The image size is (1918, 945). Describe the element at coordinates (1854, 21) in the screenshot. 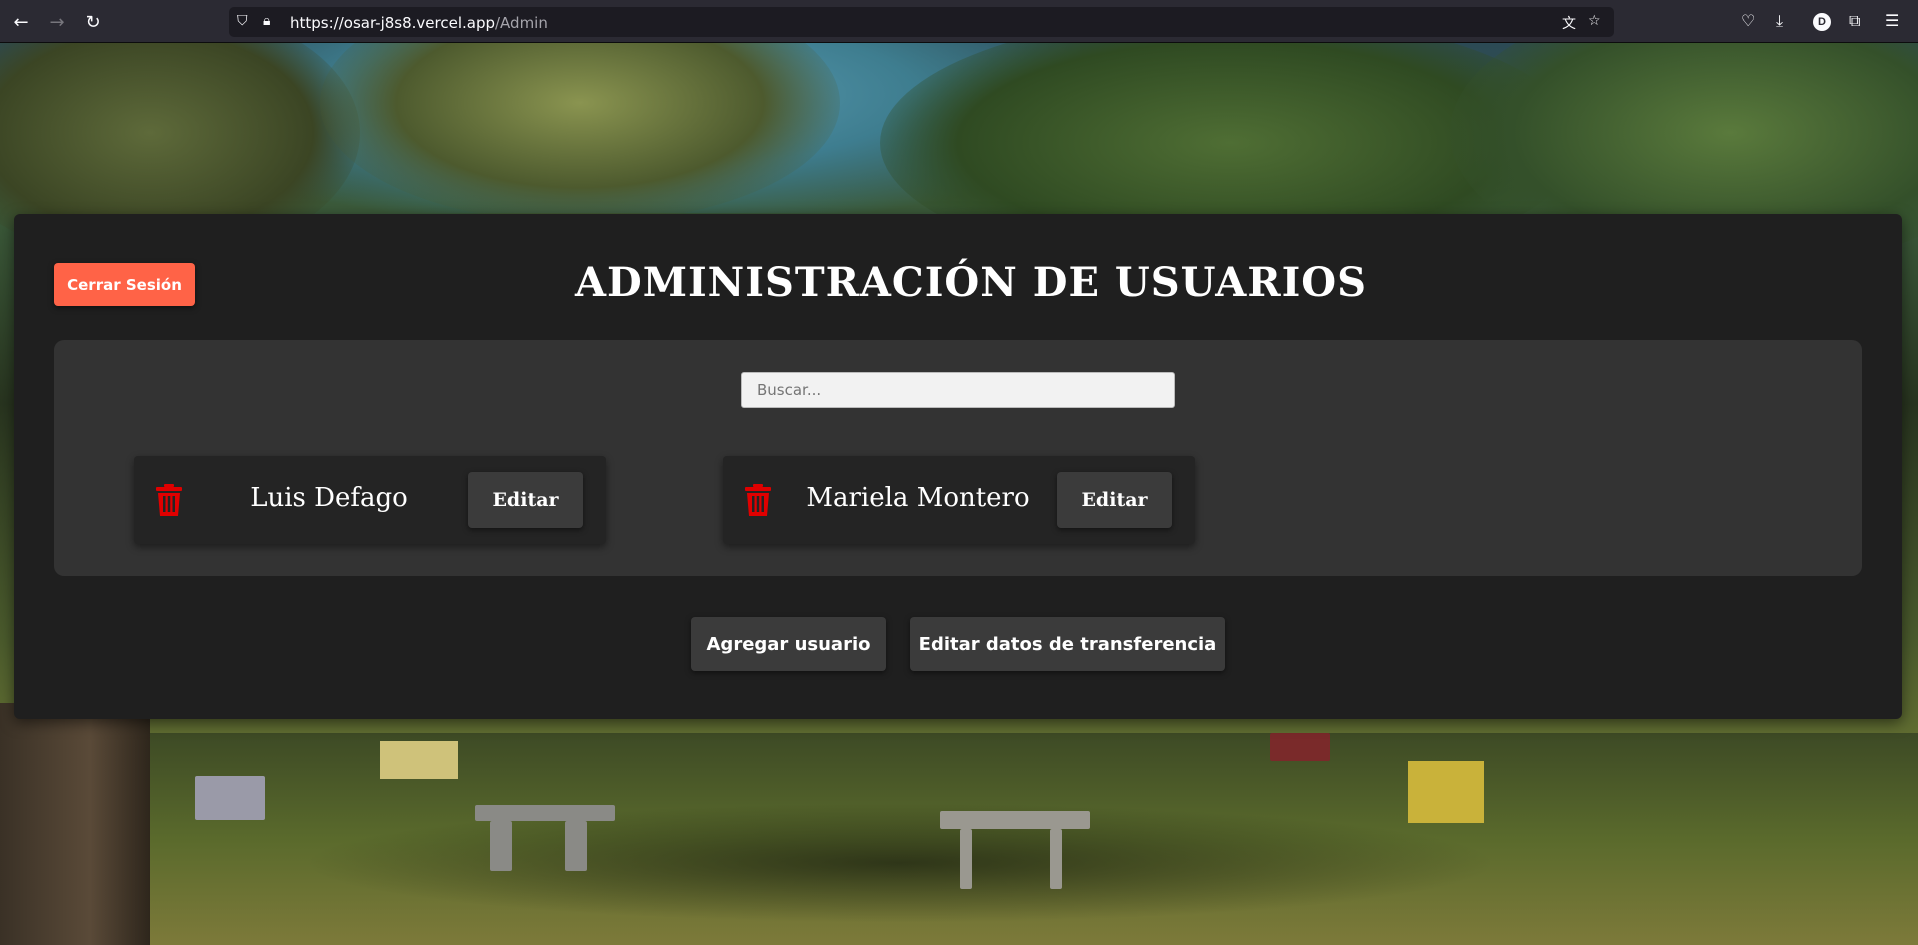

I see `puzzle-icon: ⧉` at that location.